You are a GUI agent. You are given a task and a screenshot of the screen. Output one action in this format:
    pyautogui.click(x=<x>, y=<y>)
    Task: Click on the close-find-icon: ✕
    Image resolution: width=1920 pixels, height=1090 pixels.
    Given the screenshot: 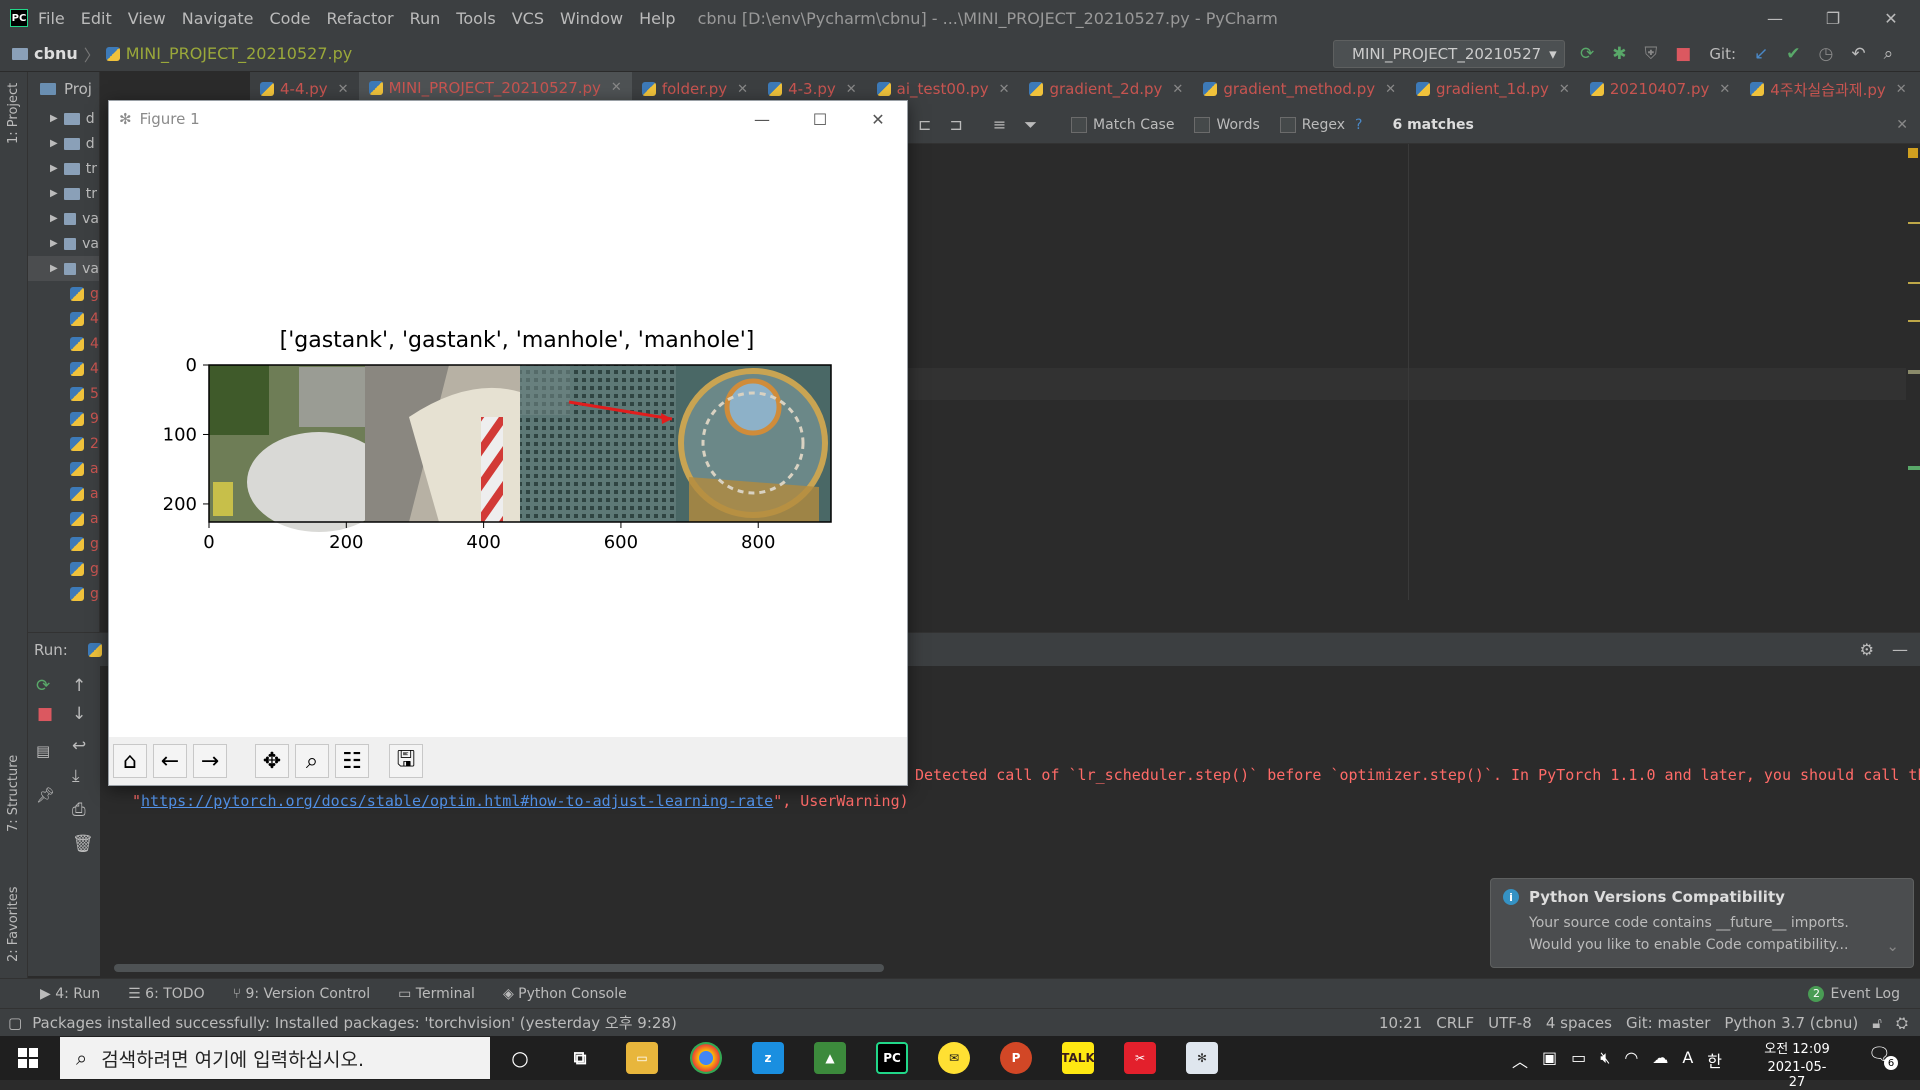 What is the action you would take?
    pyautogui.click(x=1902, y=125)
    